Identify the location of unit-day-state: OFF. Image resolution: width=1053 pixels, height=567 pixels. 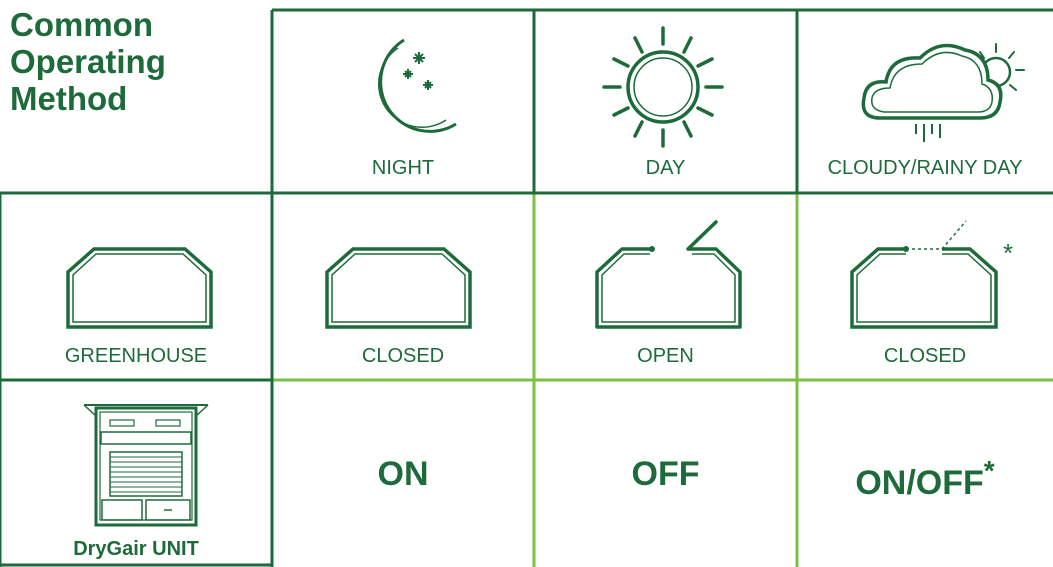
(665, 474).